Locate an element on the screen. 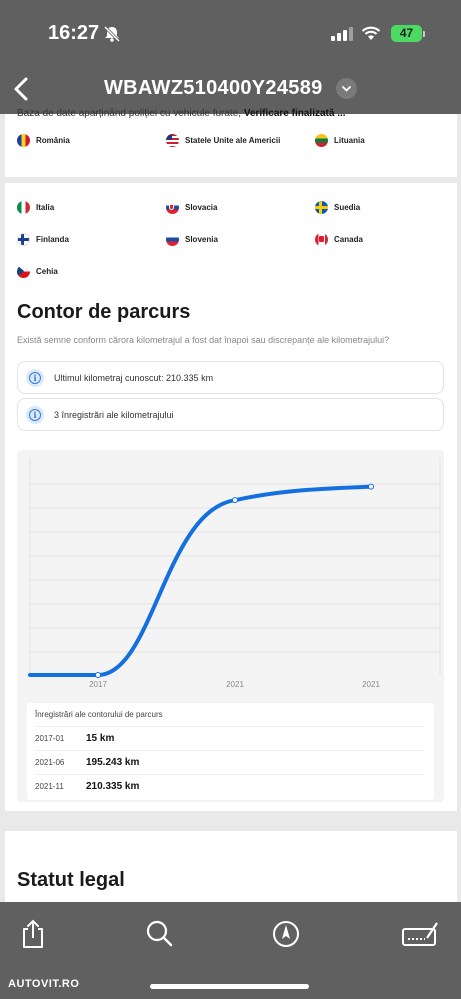 This screenshot has width=461, height=999. status-time: 16:27 is located at coordinates (74, 33).